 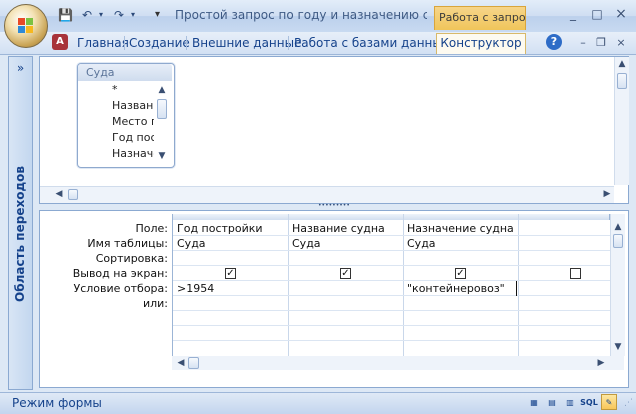 What do you see at coordinates (334, 206) in the screenshot?
I see `splitter-grip-icon: •••••••••` at bounding box center [334, 206].